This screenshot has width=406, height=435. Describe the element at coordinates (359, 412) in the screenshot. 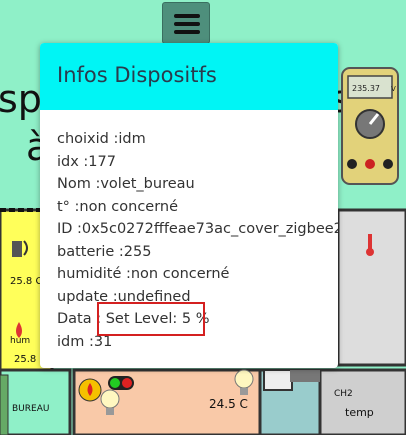

I see `room-label-temp: temp` at that location.